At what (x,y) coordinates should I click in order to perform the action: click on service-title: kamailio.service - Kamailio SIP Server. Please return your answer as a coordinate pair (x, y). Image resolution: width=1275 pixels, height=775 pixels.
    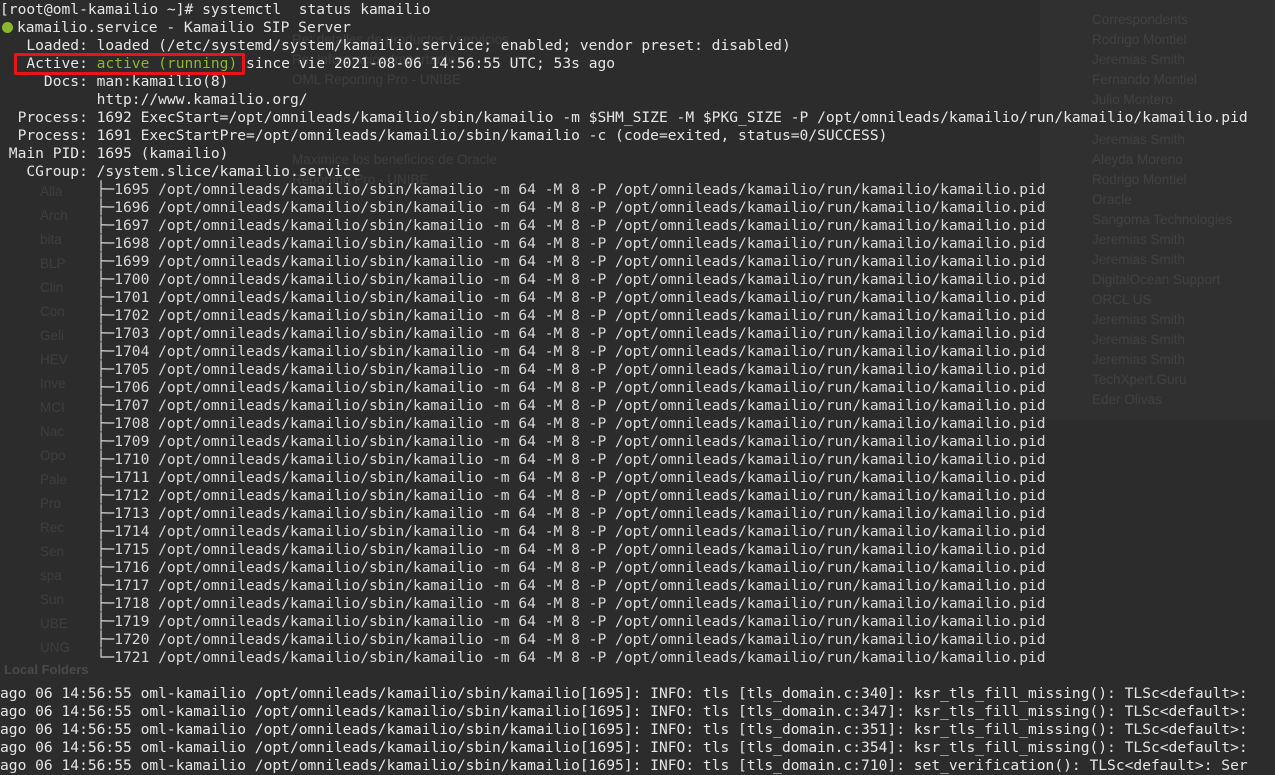
    Looking at the image, I should click on (184, 27).